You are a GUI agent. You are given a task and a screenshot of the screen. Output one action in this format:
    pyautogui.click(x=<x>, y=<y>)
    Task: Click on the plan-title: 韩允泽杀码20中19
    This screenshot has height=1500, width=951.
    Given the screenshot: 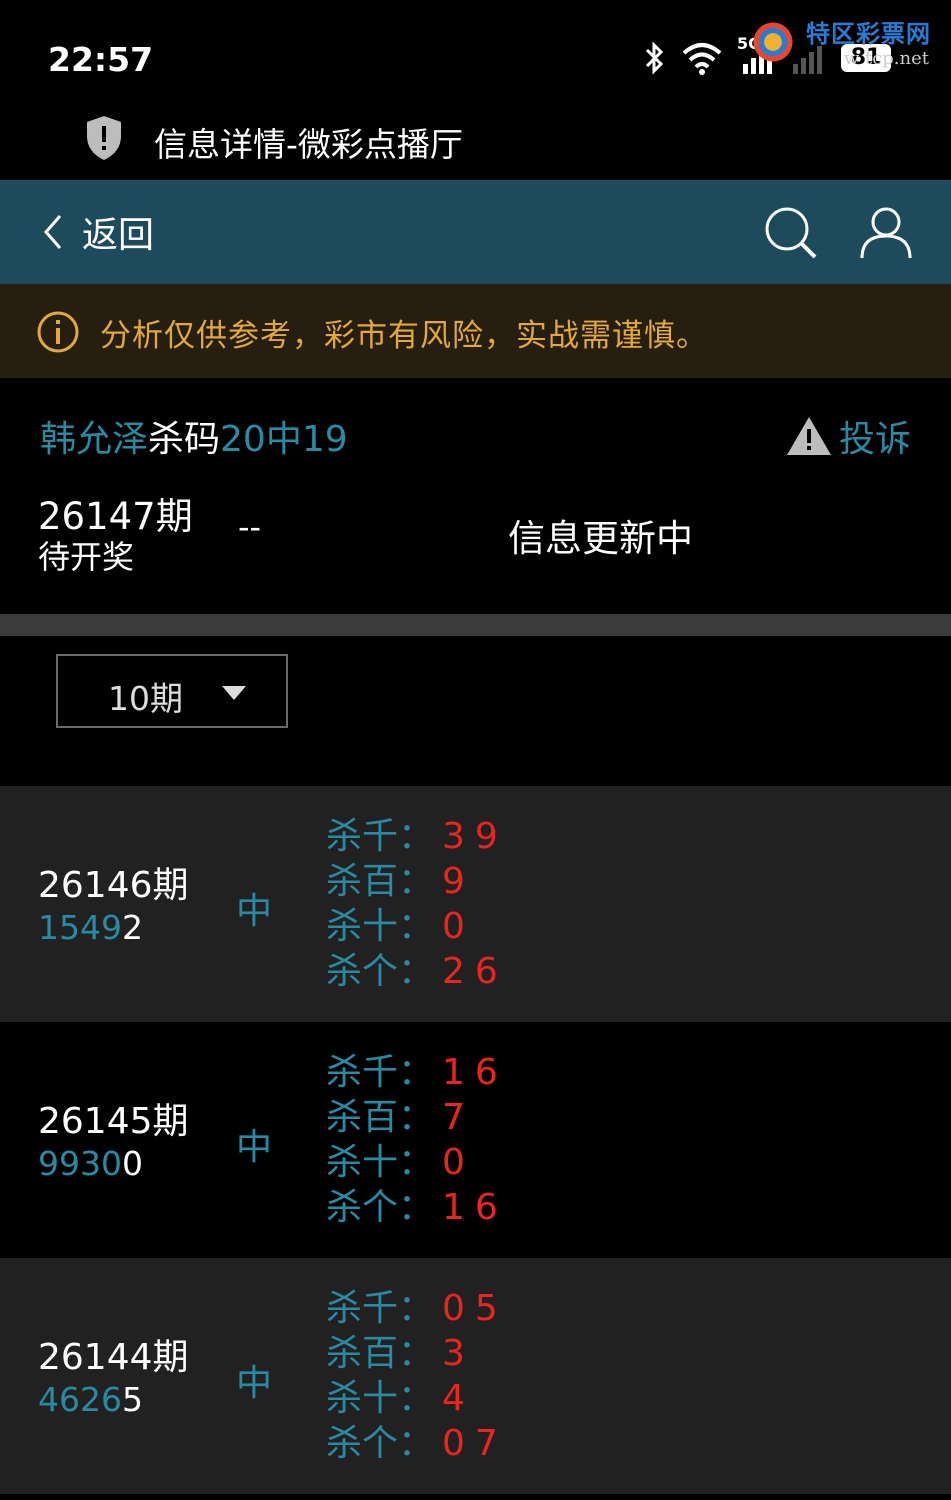 What is the action you would take?
    pyautogui.click(x=194, y=436)
    